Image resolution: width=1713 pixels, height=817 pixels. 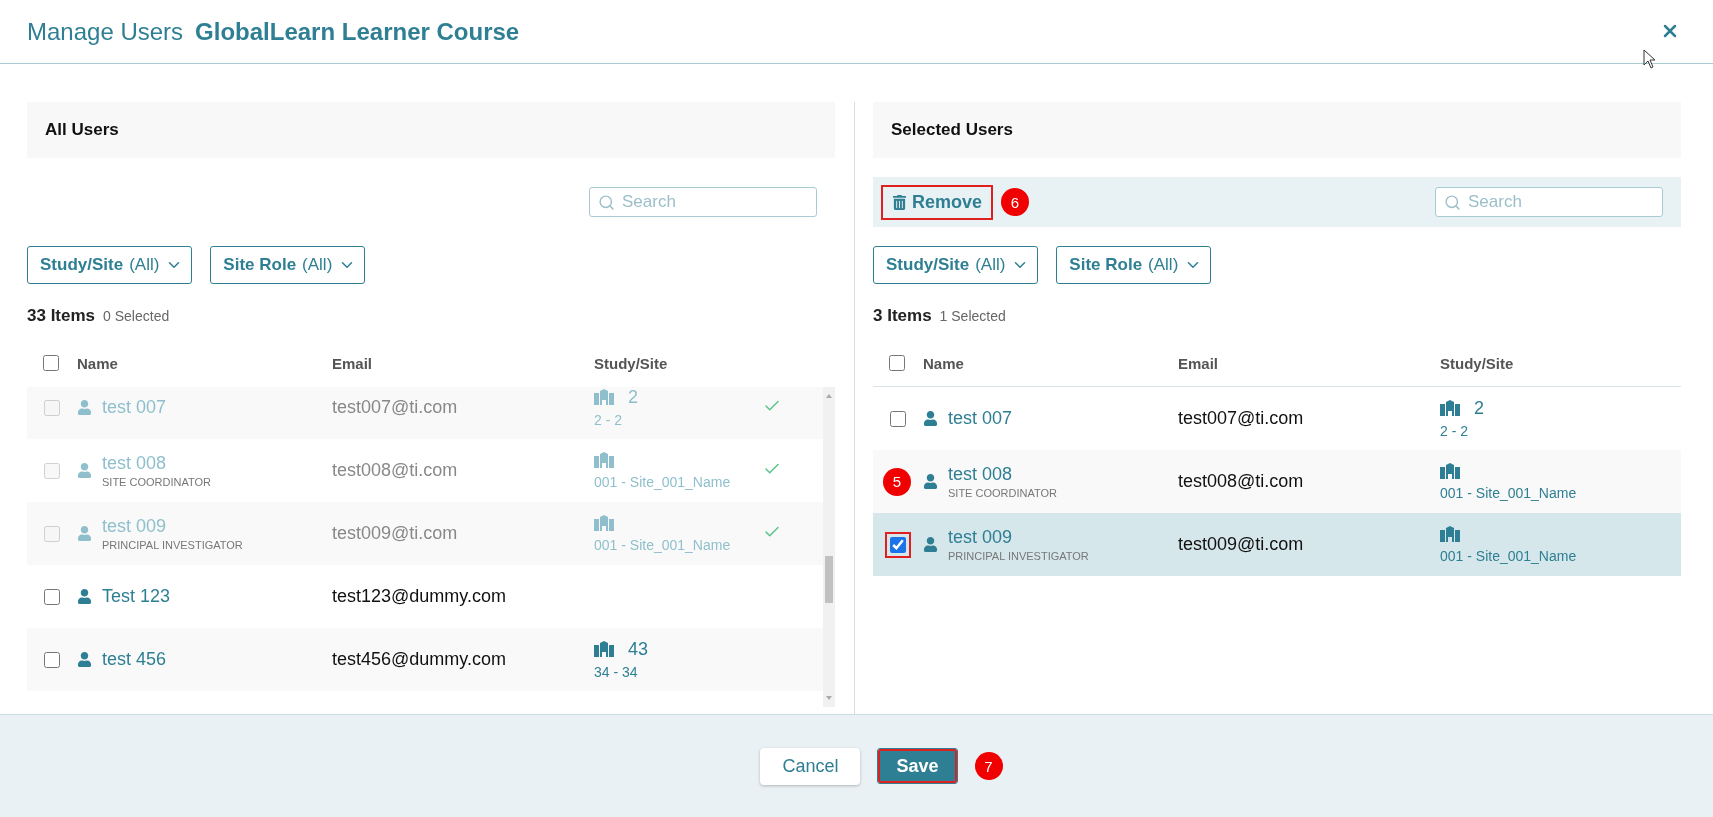 What do you see at coordinates (937, 202) in the screenshot?
I see `remove-button: Remove` at bounding box center [937, 202].